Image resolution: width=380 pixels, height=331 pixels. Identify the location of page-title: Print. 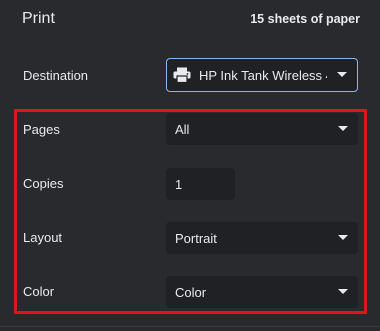
(38, 18).